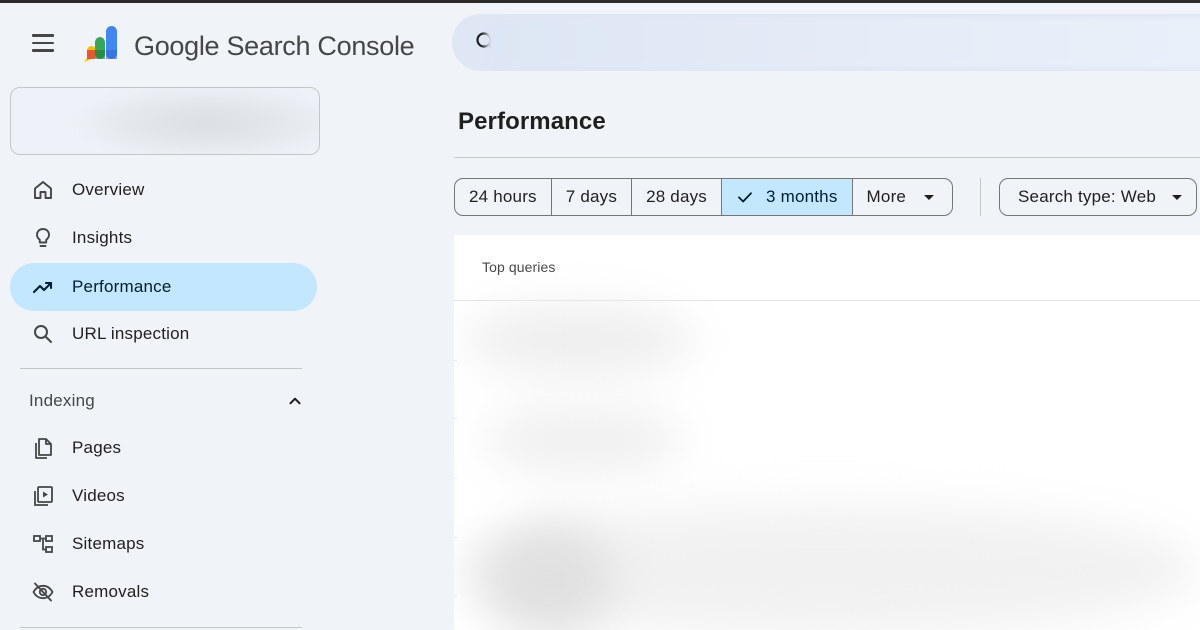 This screenshot has width=1200, height=630. Describe the element at coordinates (43, 496) in the screenshot. I see `video-icon` at that location.